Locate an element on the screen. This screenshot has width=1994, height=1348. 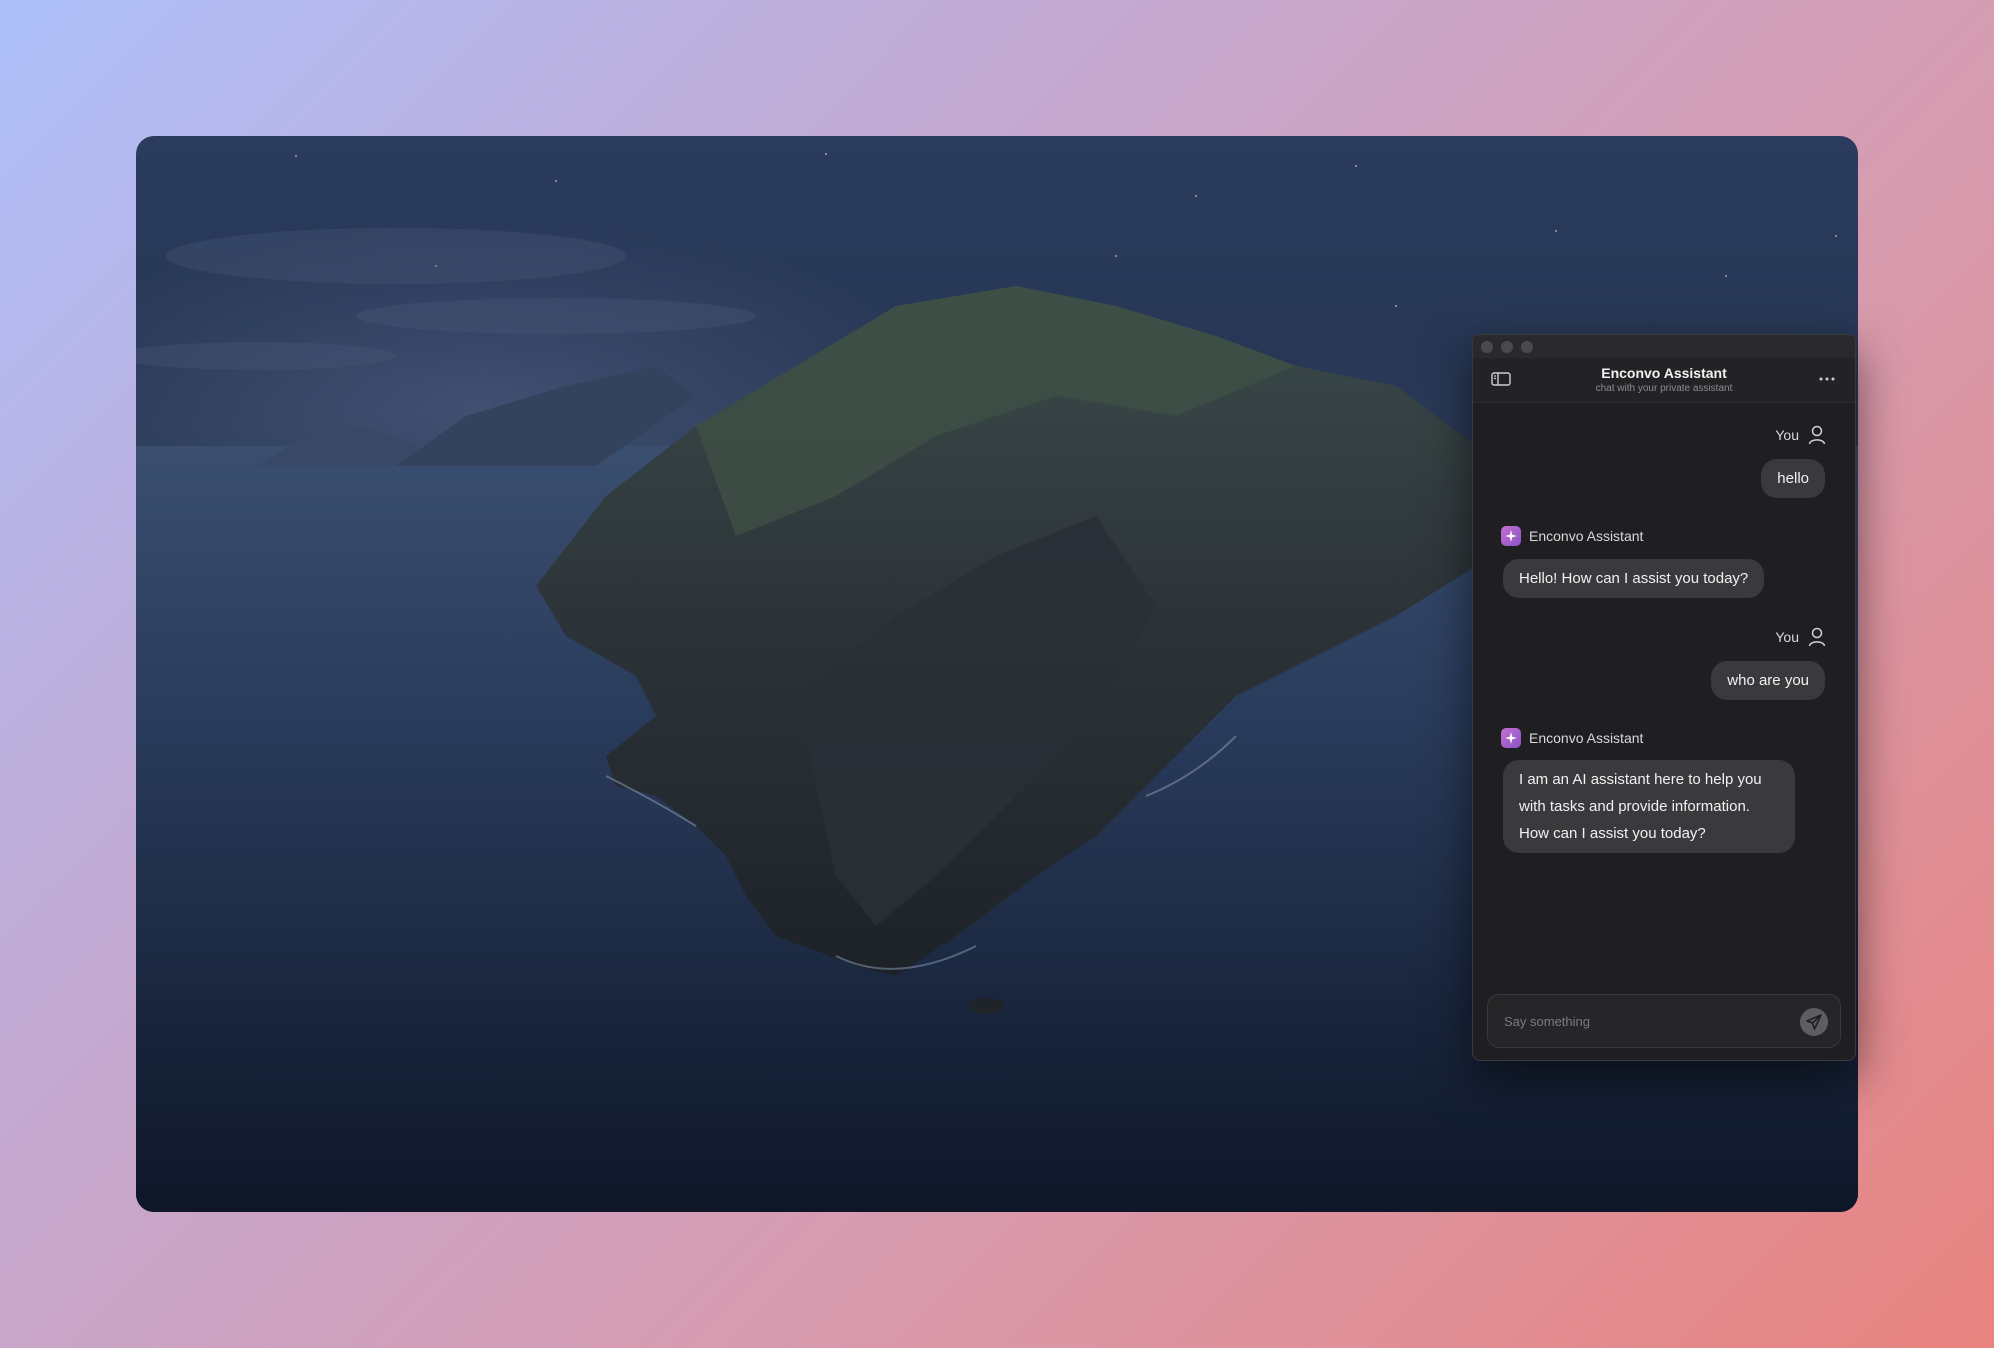
send-button is located at coordinates (1814, 1022).